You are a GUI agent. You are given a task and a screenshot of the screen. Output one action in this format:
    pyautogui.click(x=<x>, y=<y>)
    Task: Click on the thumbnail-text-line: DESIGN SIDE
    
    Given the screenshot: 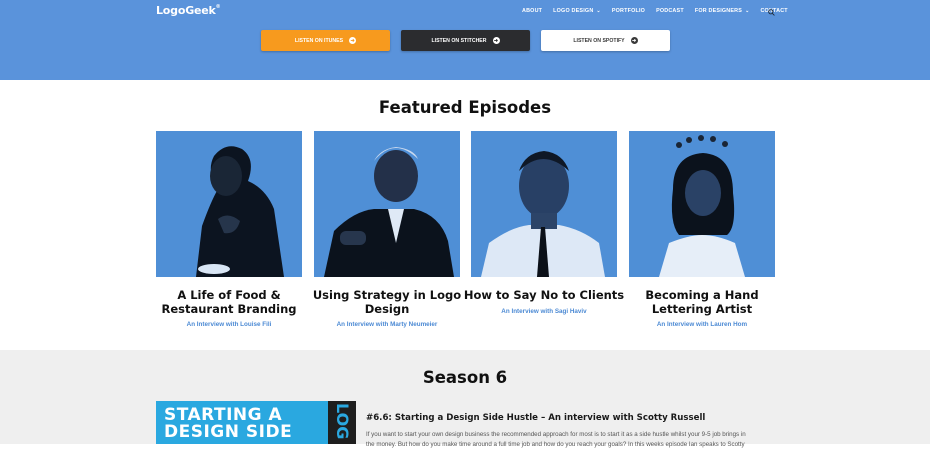 What is the action you would take?
    pyautogui.click(x=228, y=432)
    